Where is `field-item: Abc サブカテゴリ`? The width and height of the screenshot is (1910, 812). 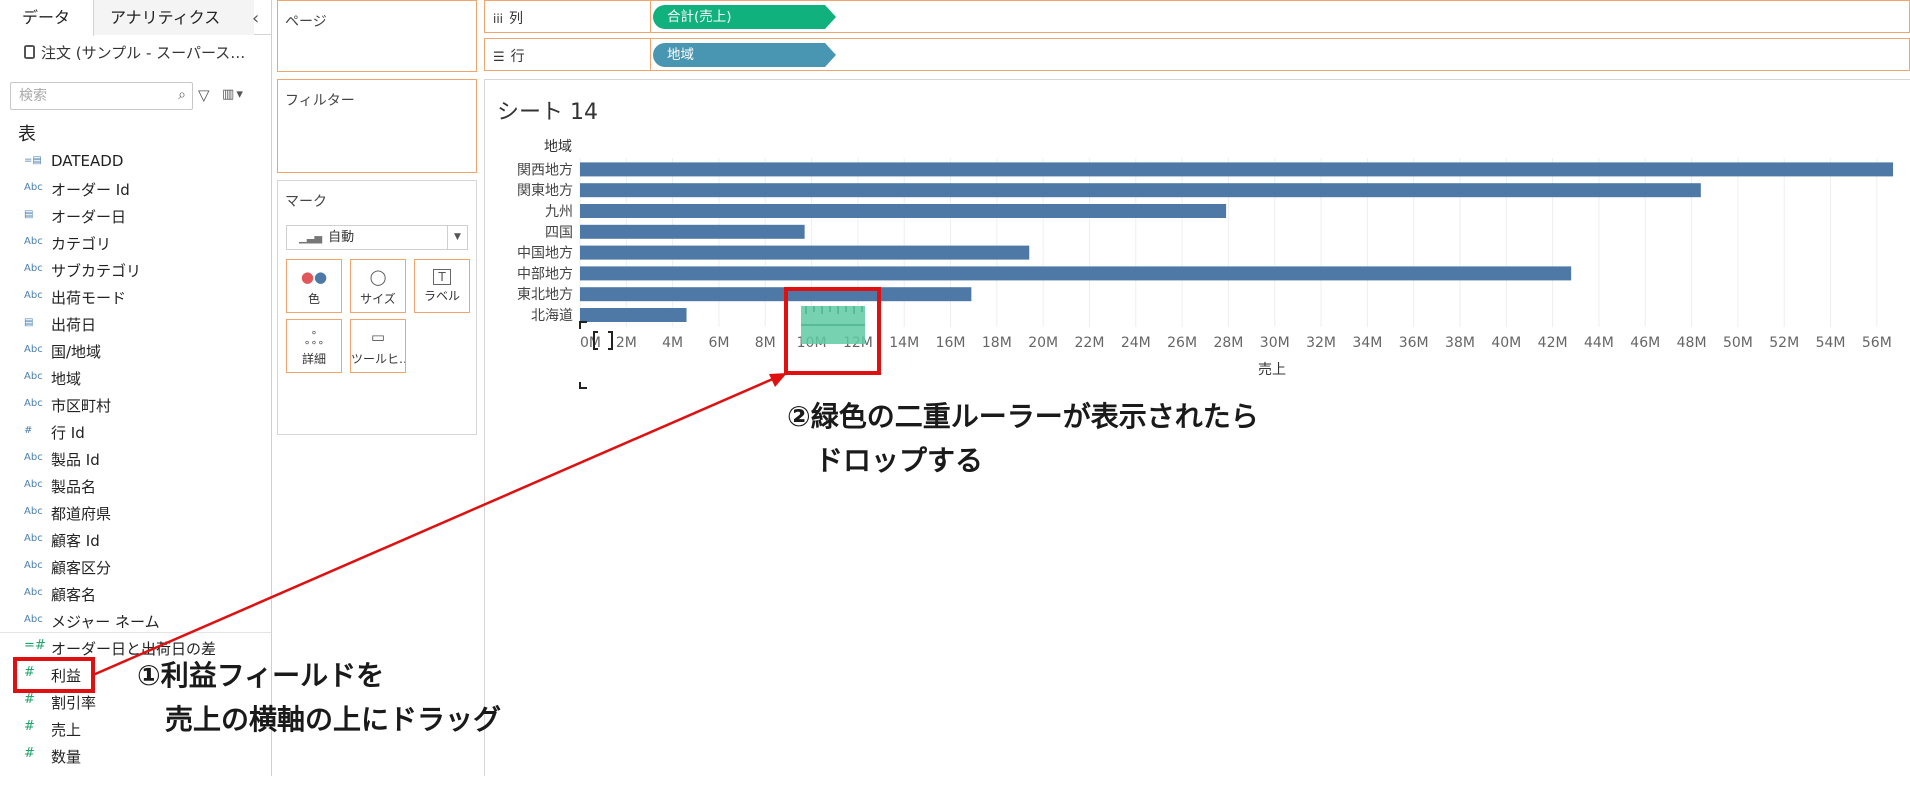
field-item: Abc サブカテゴリ is located at coordinates (135, 269).